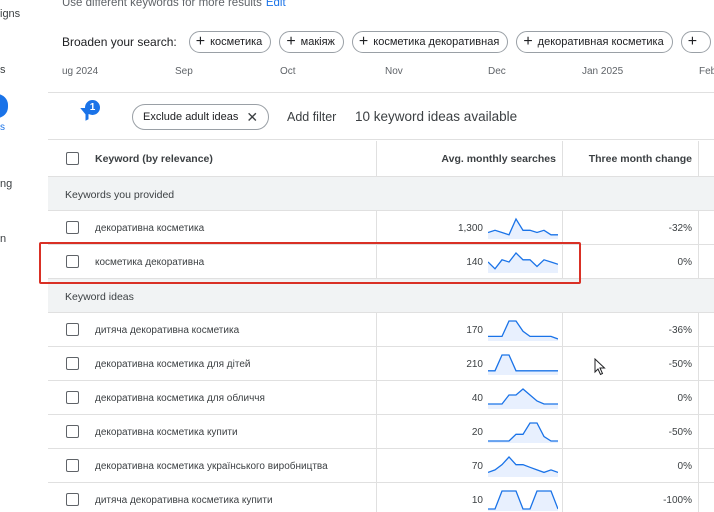  What do you see at coordinates (10, 14) in the screenshot?
I see `nav-item-label: igns` at bounding box center [10, 14].